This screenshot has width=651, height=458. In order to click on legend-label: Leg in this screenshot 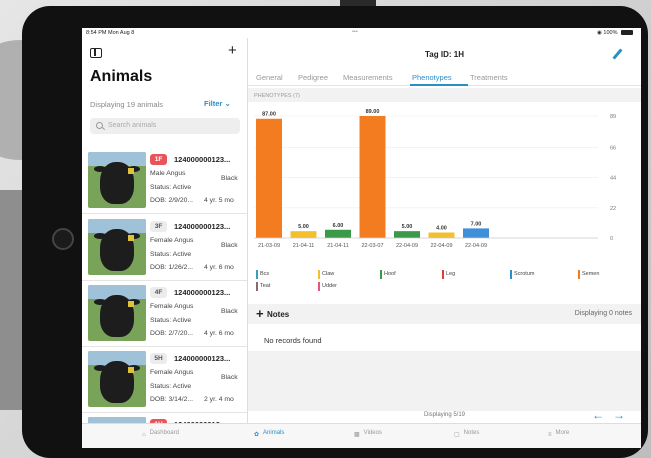, I will do `click(451, 274)`.